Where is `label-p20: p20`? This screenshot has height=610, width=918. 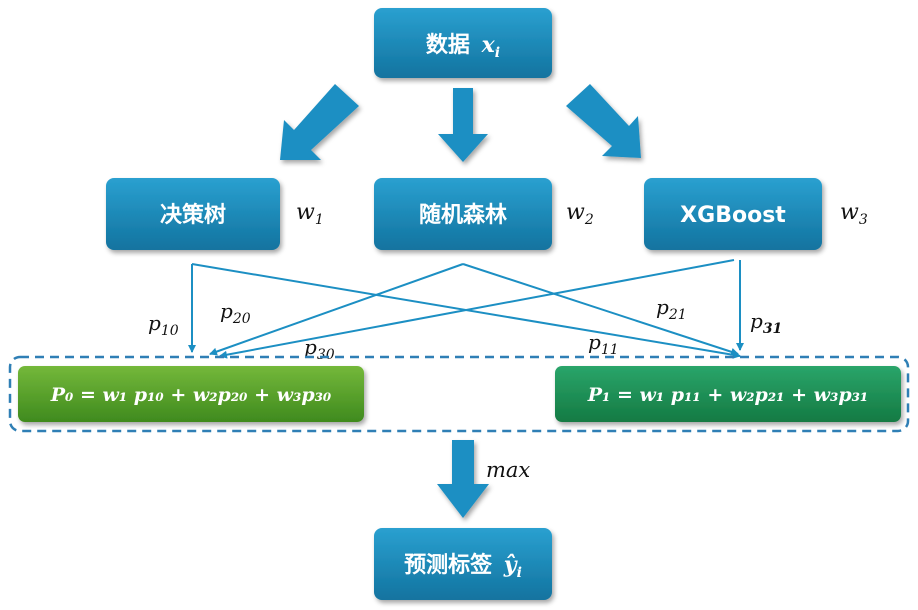 label-p20: p20 is located at coordinates (235, 313).